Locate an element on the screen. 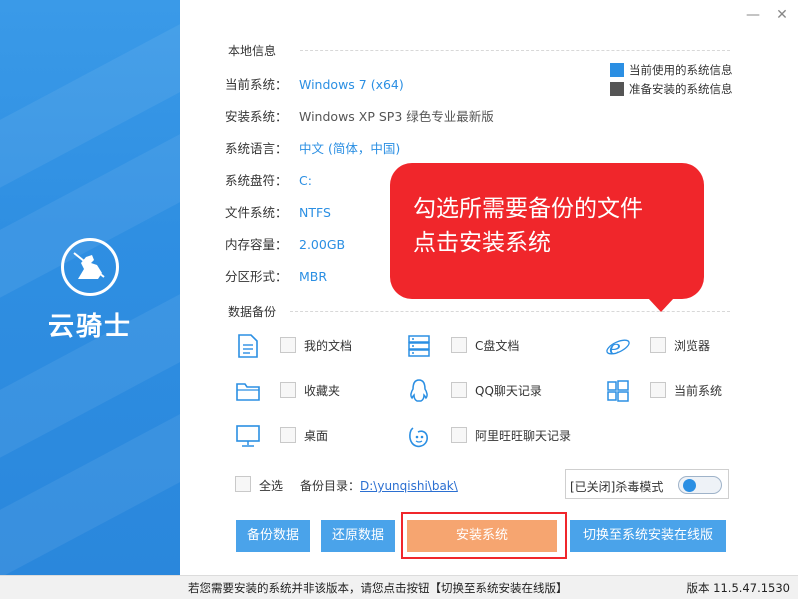 The width and height of the screenshot is (798, 599). legend-label: 准备安装的系统信息 is located at coordinates (681, 89).